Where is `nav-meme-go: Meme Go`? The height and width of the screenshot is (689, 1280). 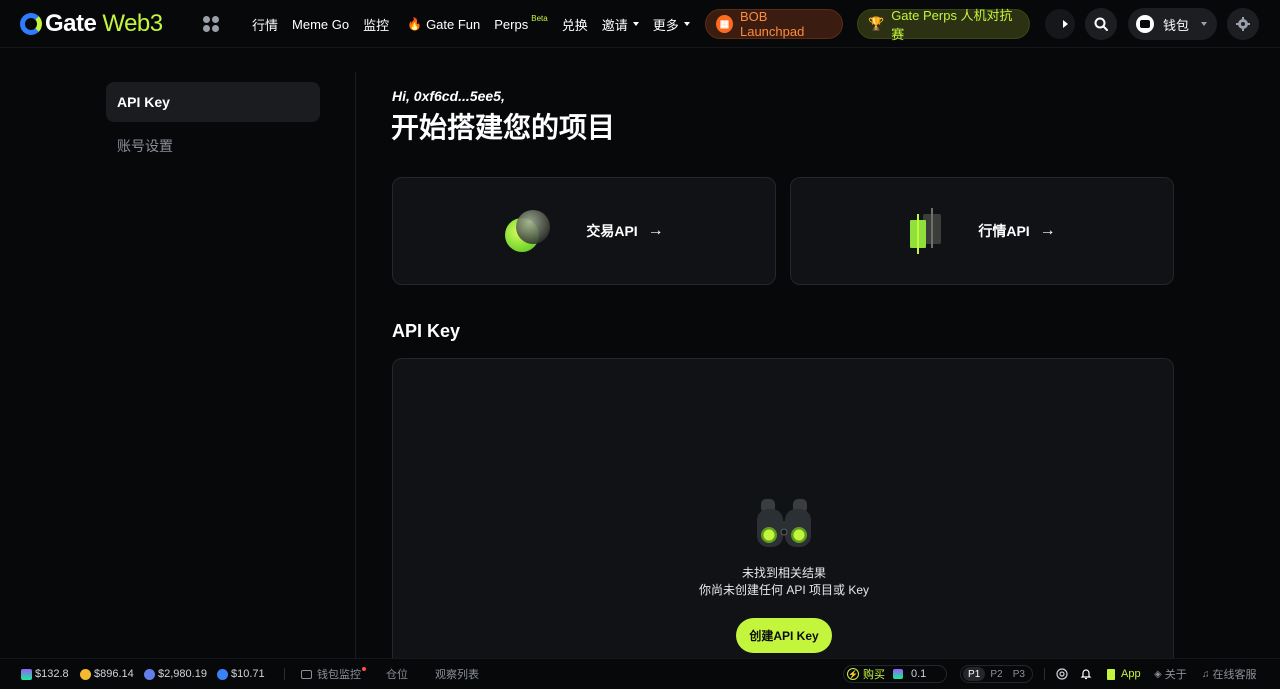
nav-meme-go: Meme Go is located at coordinates (320, 24).